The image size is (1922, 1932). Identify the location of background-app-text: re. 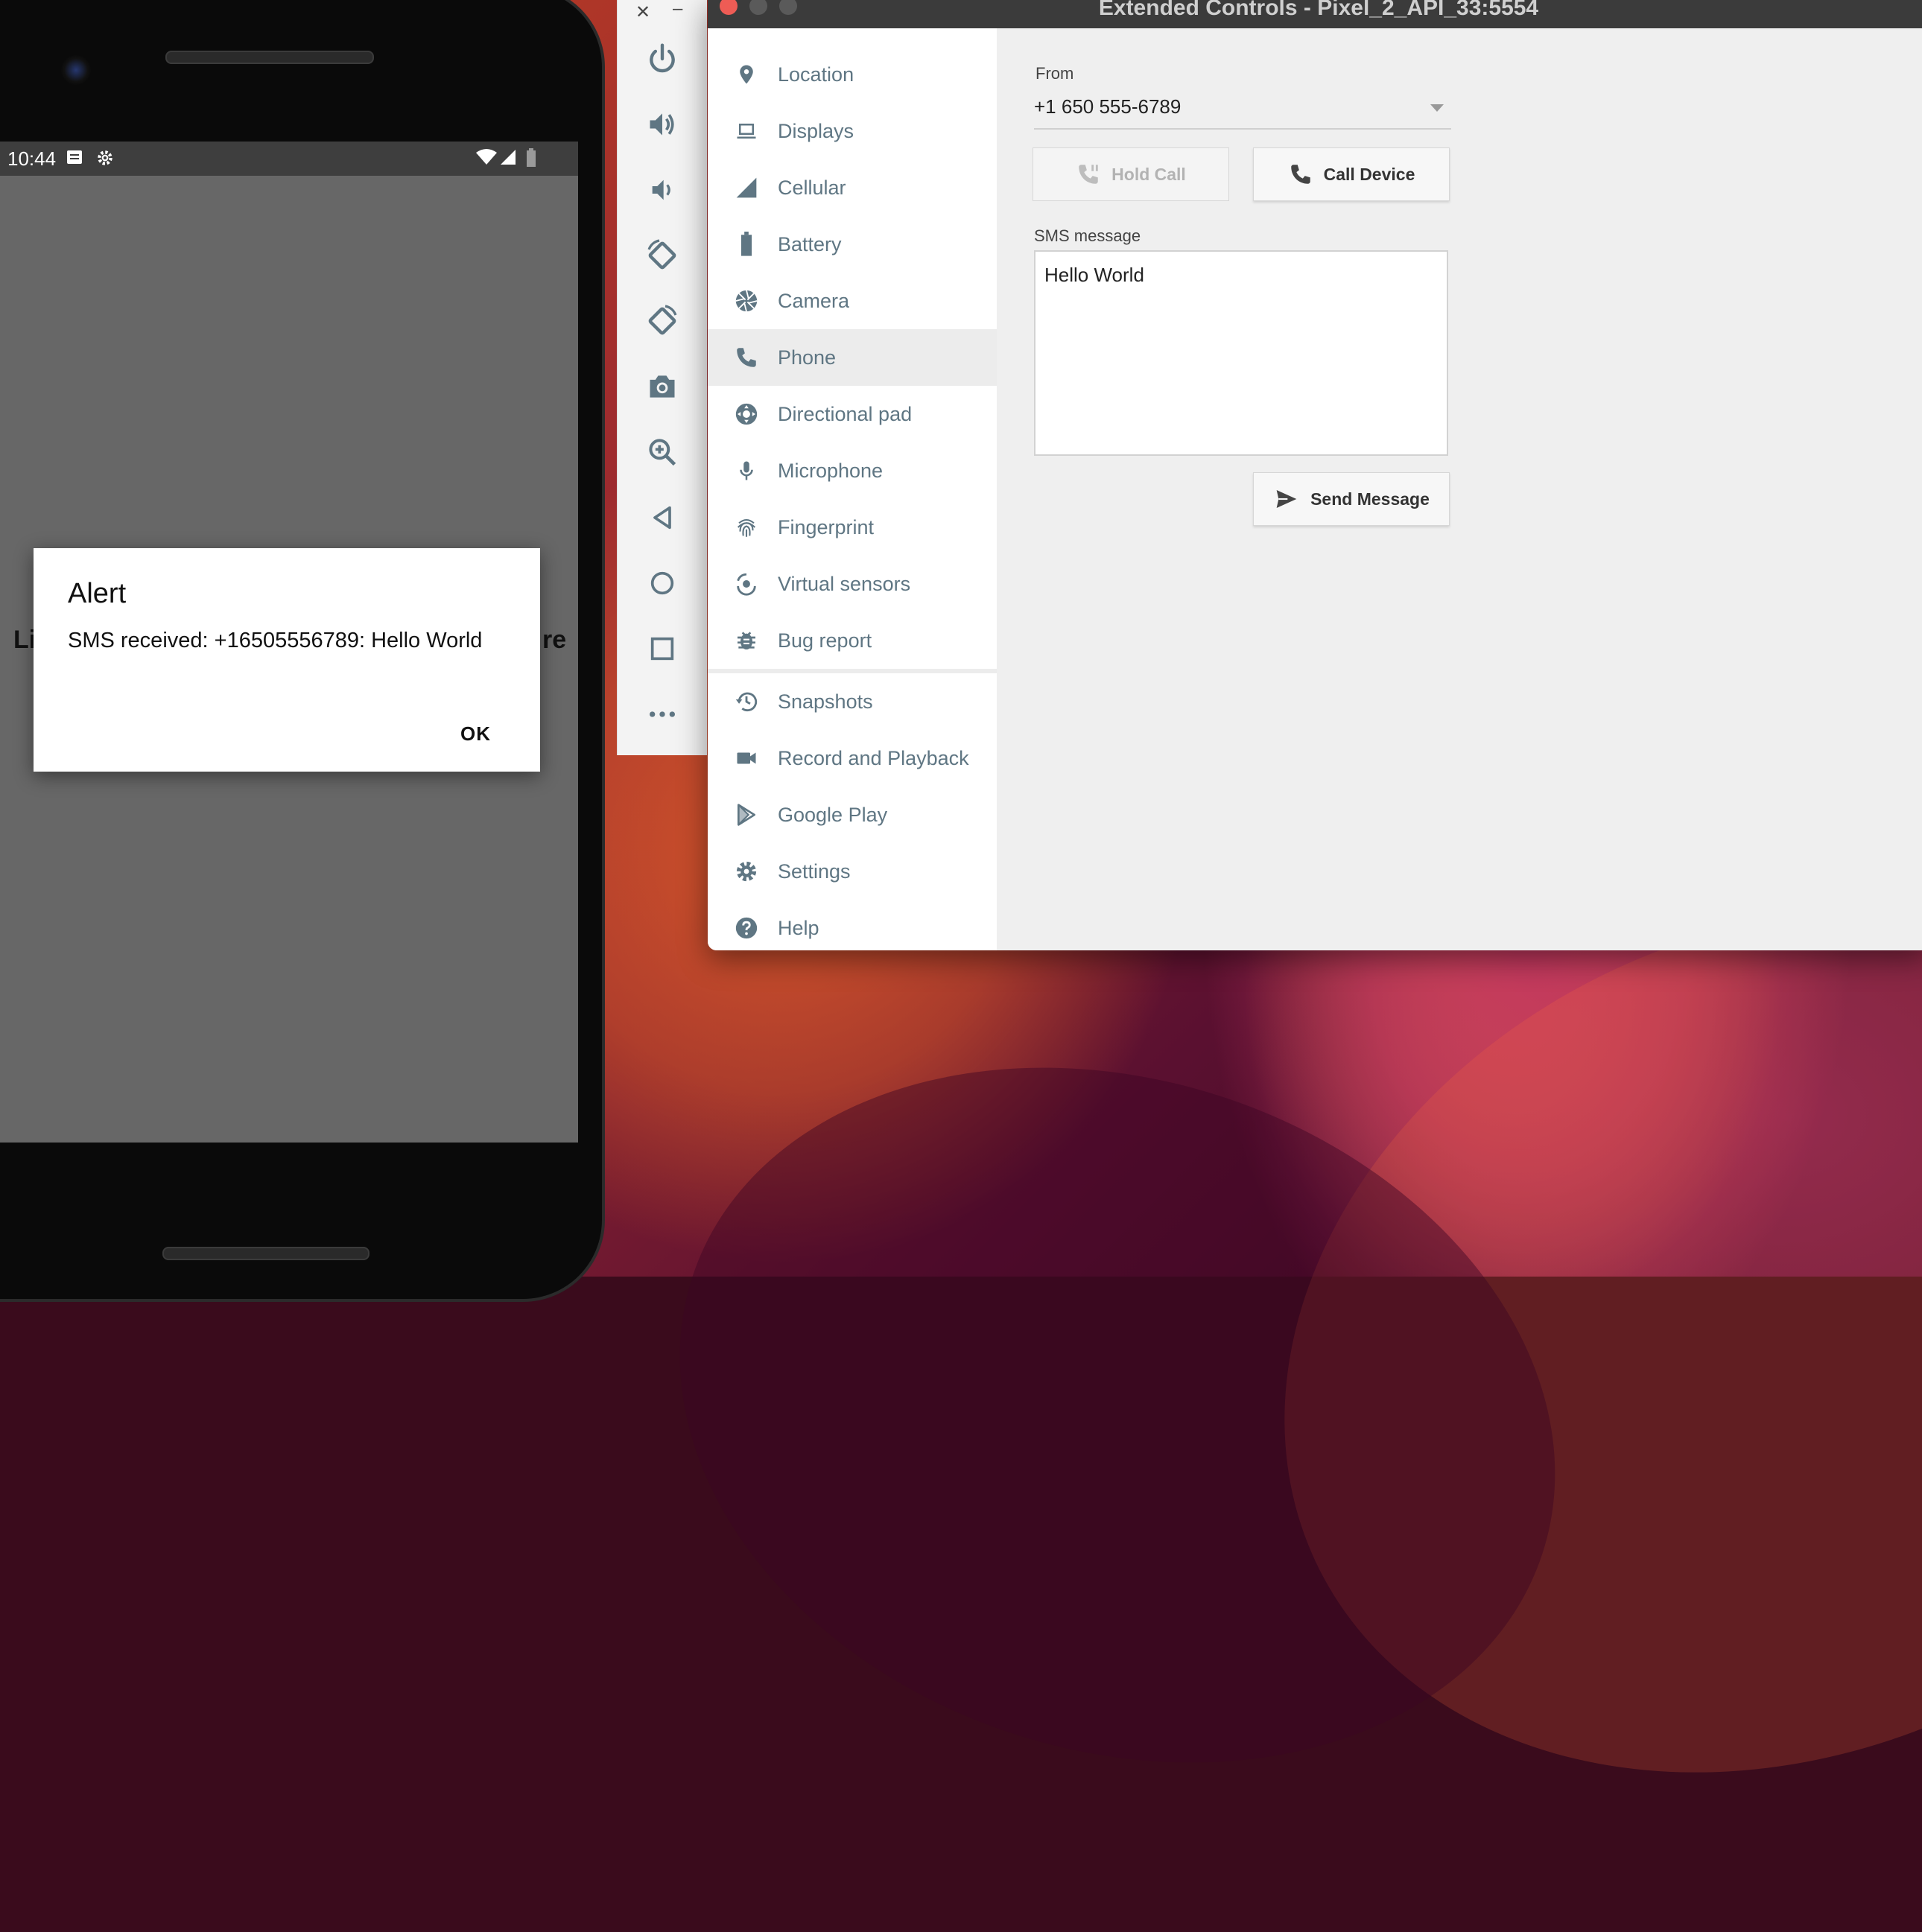
(554, 640).